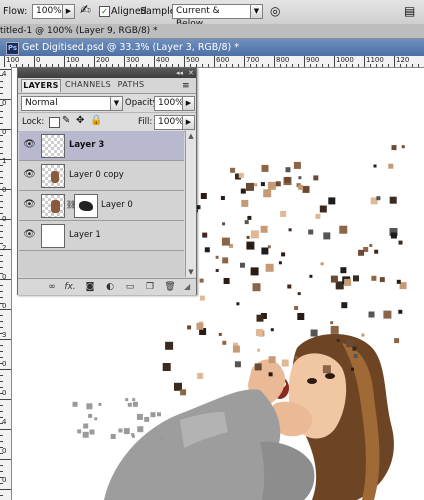 The height and width of the screenshot is (500, 424). What do you see at coordinates (68, 11) in the screenshot?
I see `flow-arrow-button: ▶` at bounding box center [68, 11].